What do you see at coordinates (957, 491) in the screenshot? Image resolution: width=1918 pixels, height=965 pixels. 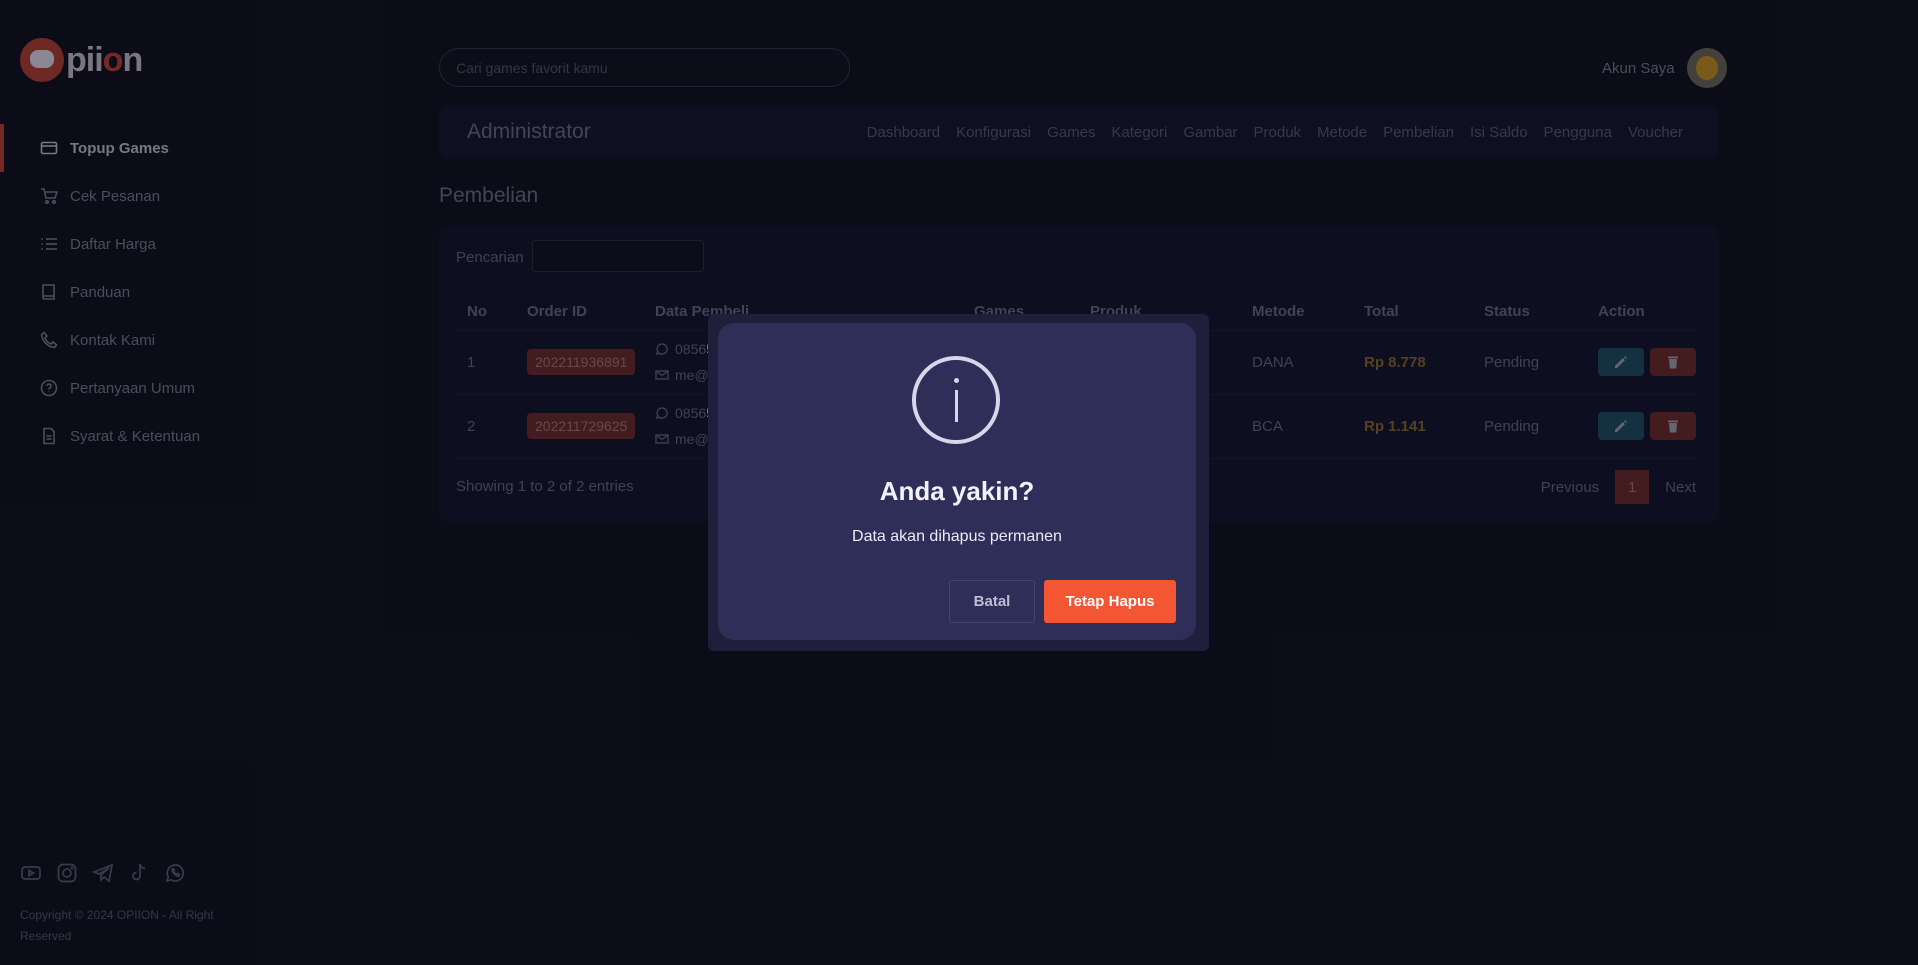 I see `dialog-title: Anda yakin?` at bounding box center [957, 491].